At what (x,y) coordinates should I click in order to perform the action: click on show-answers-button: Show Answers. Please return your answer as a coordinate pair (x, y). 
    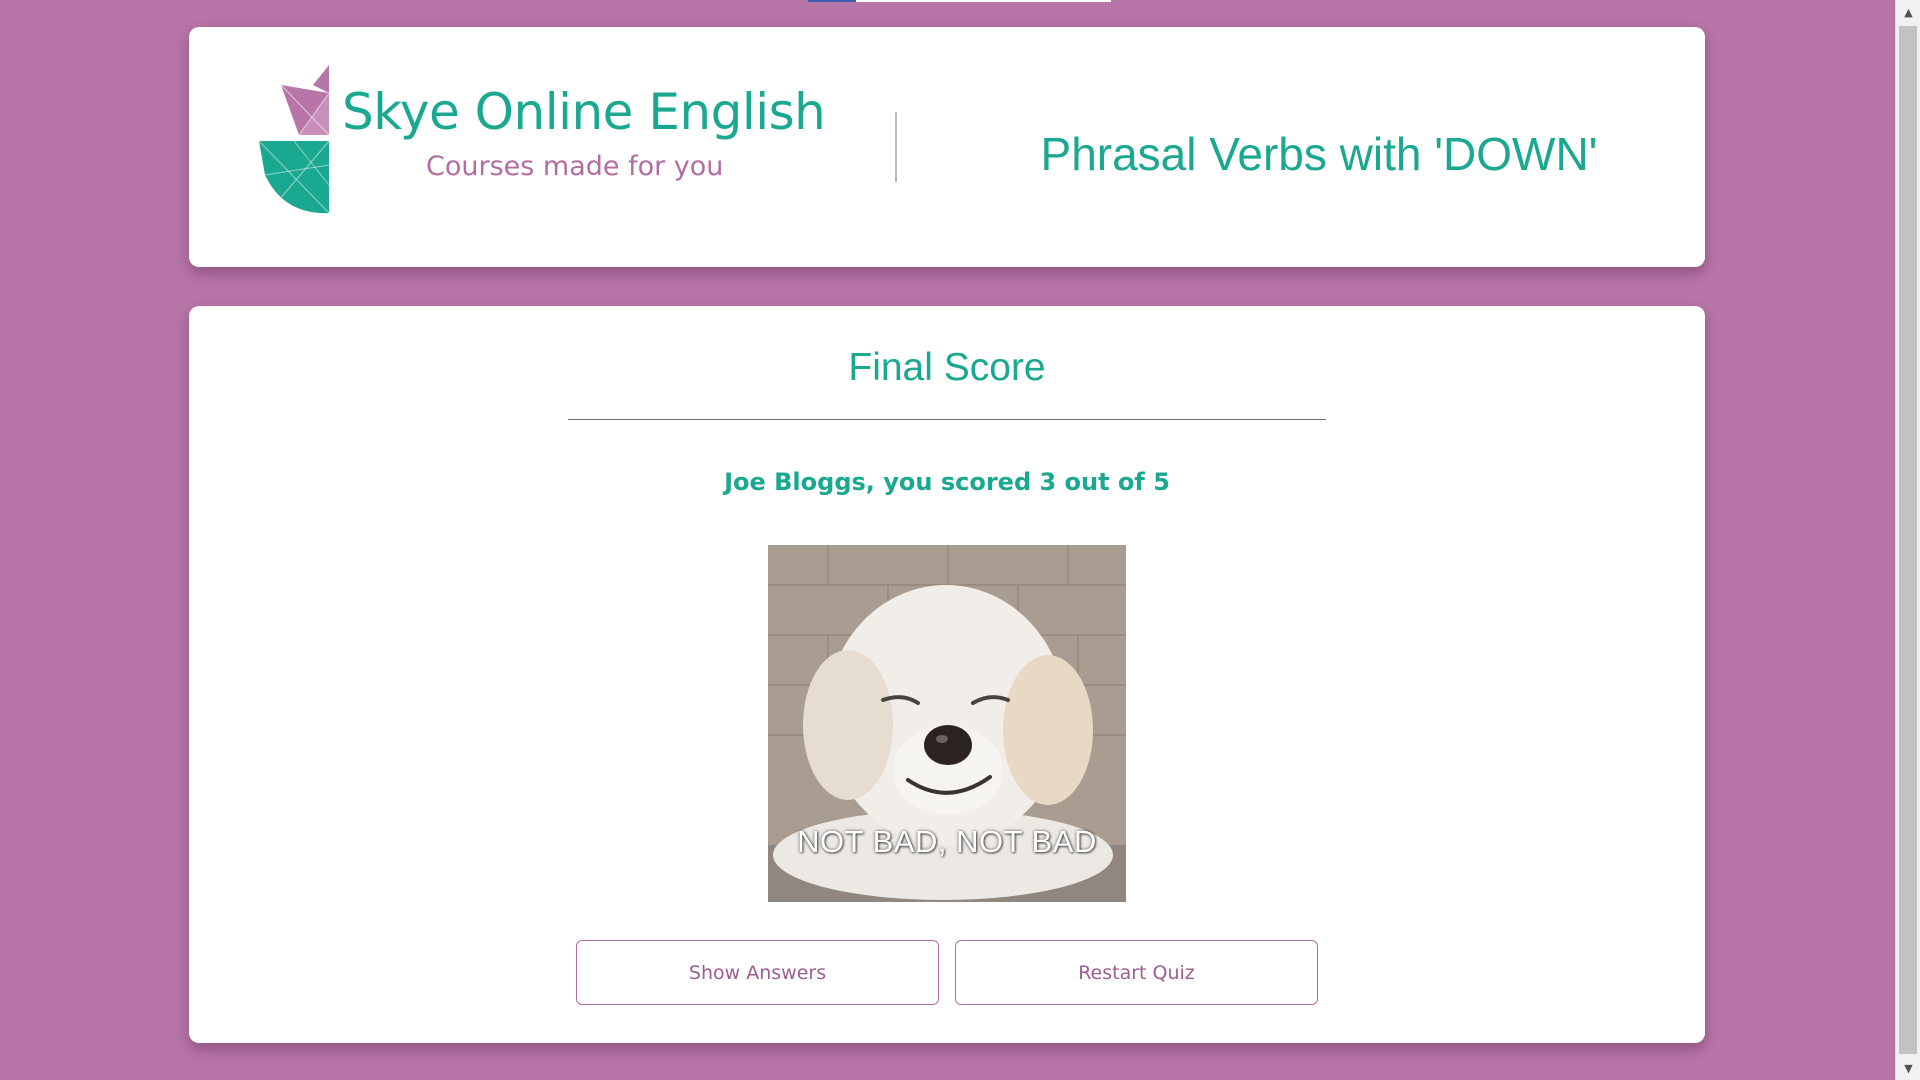
    Looking at the image, I should click on (757, 972).